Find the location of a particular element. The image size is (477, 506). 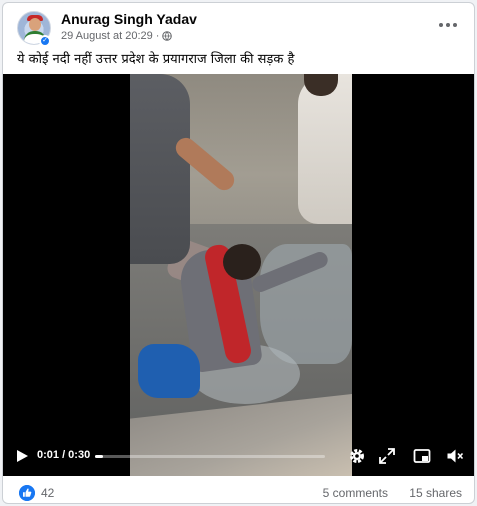

frame-person-left is located at coordinates (160, 169).